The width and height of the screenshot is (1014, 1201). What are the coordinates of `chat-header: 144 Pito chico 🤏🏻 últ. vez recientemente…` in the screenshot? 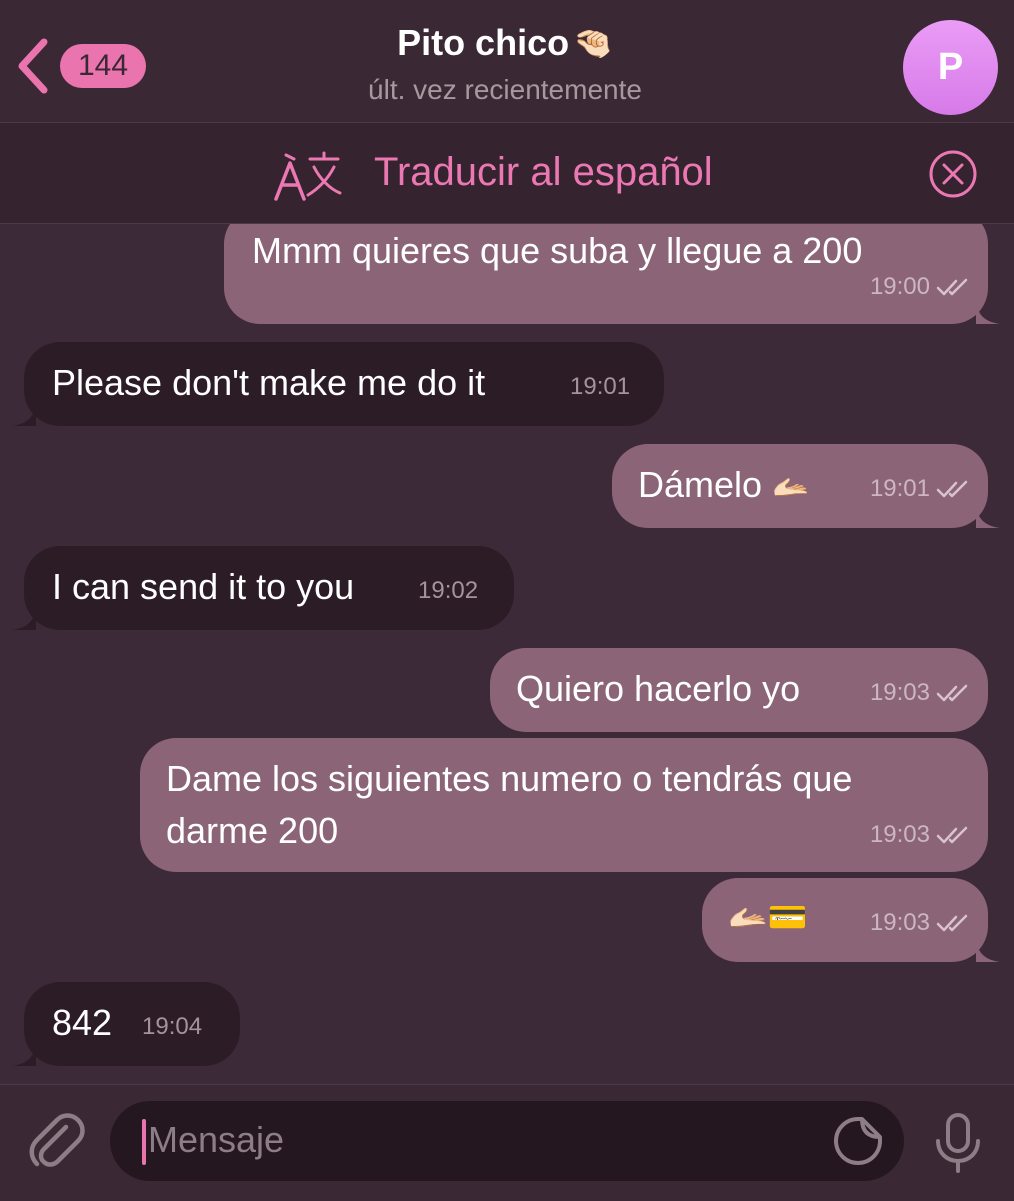 It's located at (507, 61).